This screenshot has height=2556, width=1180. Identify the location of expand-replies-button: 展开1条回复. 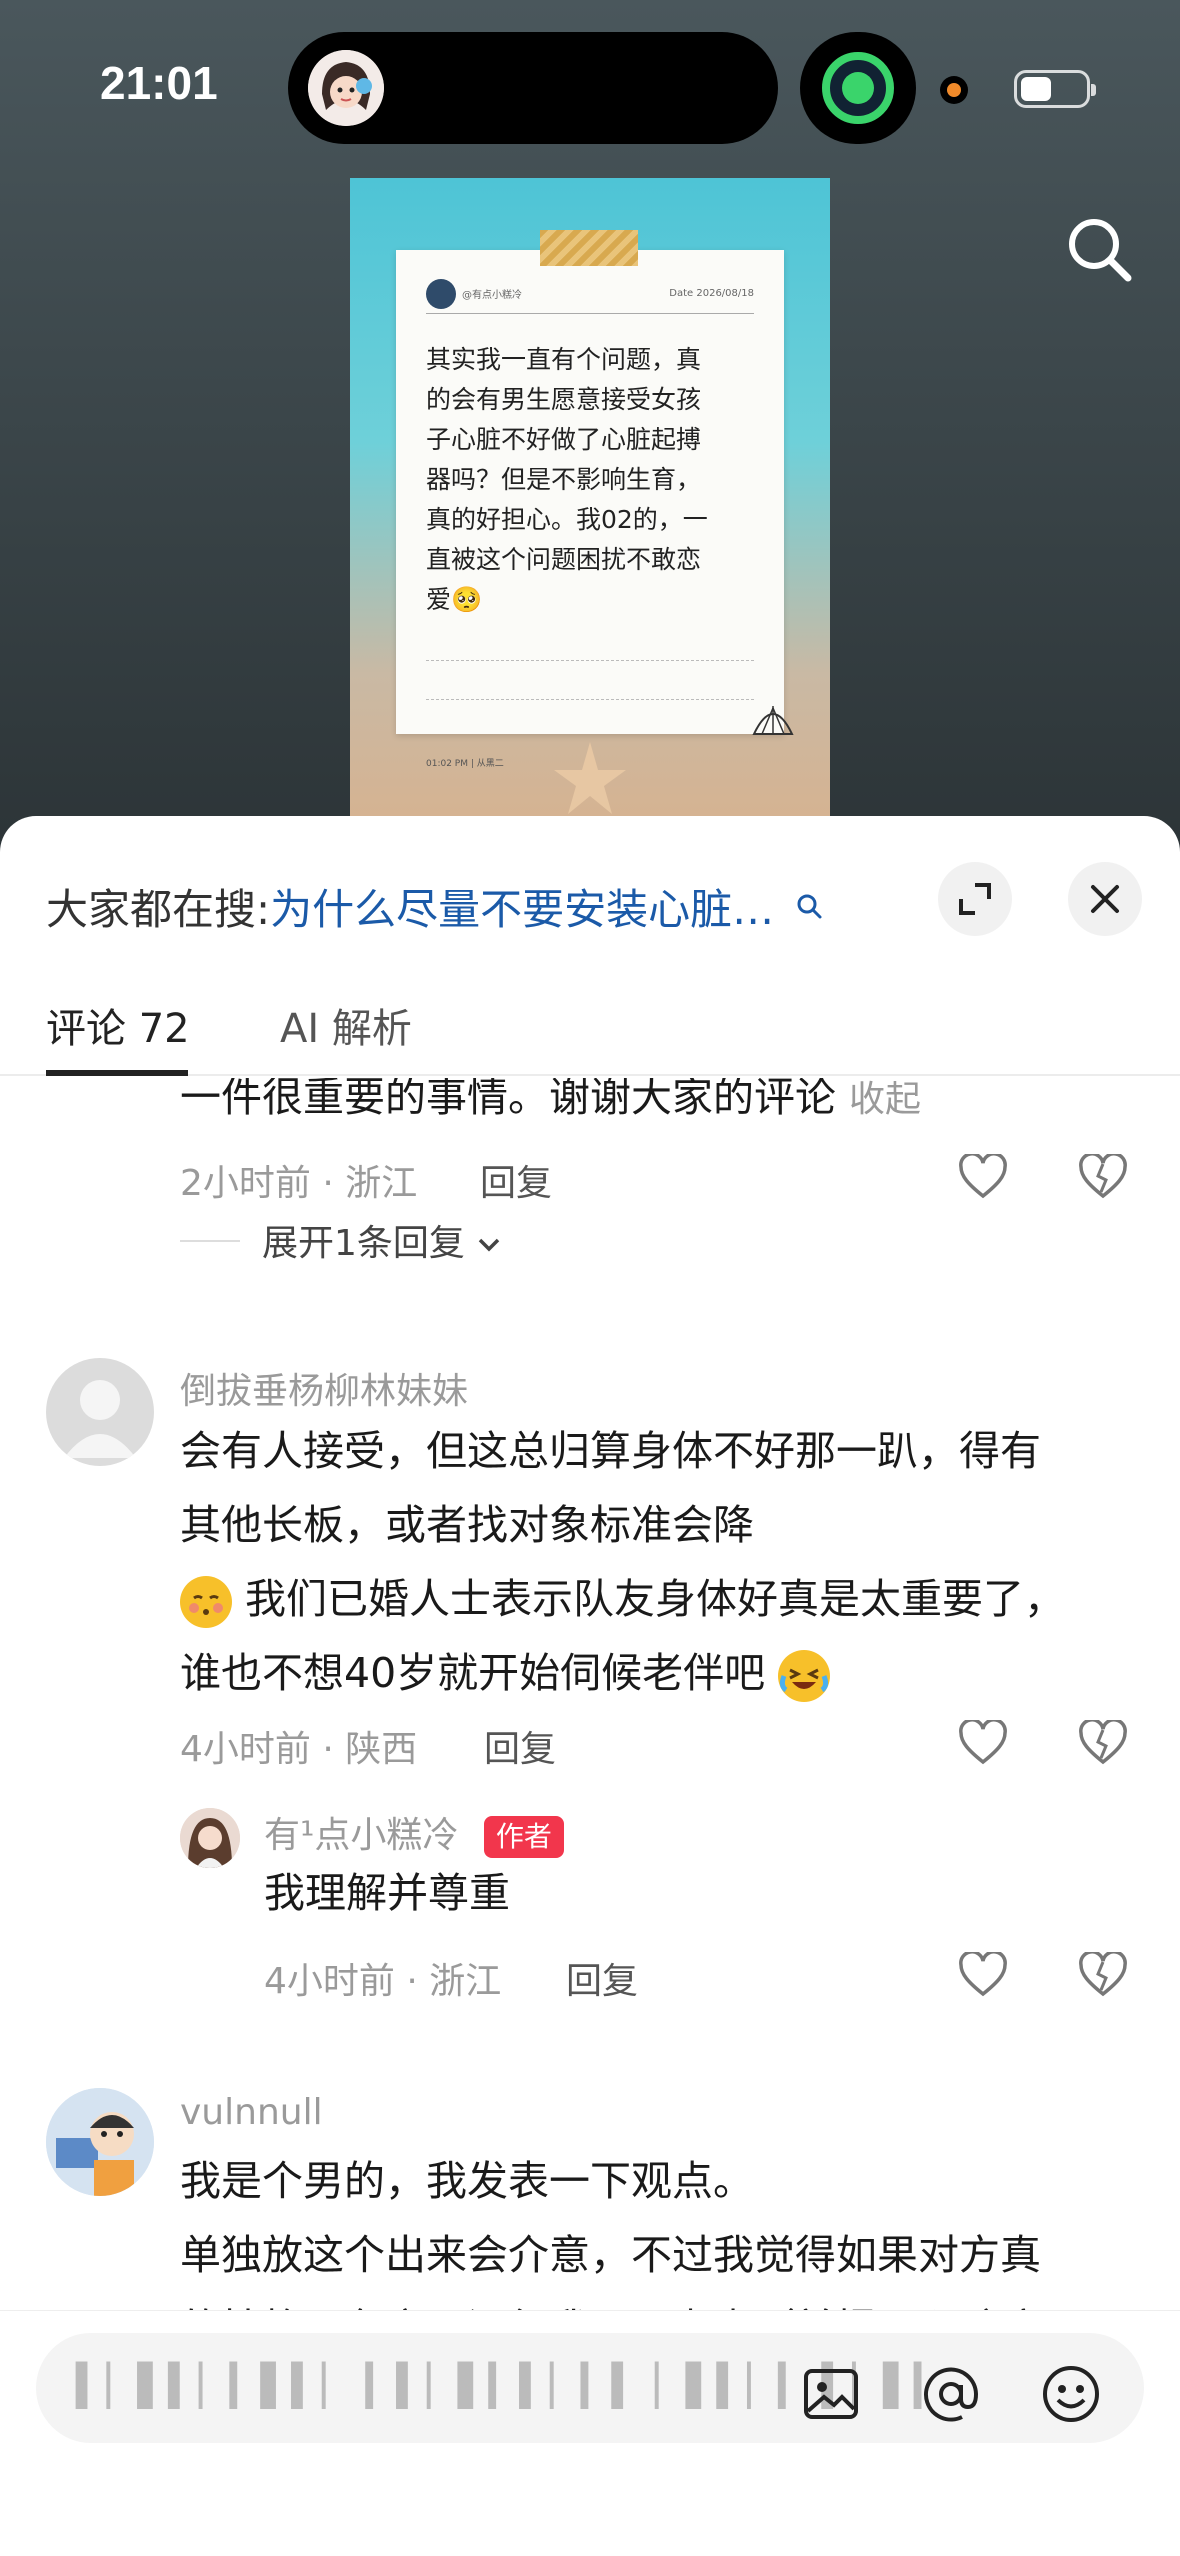
(382, 1240).